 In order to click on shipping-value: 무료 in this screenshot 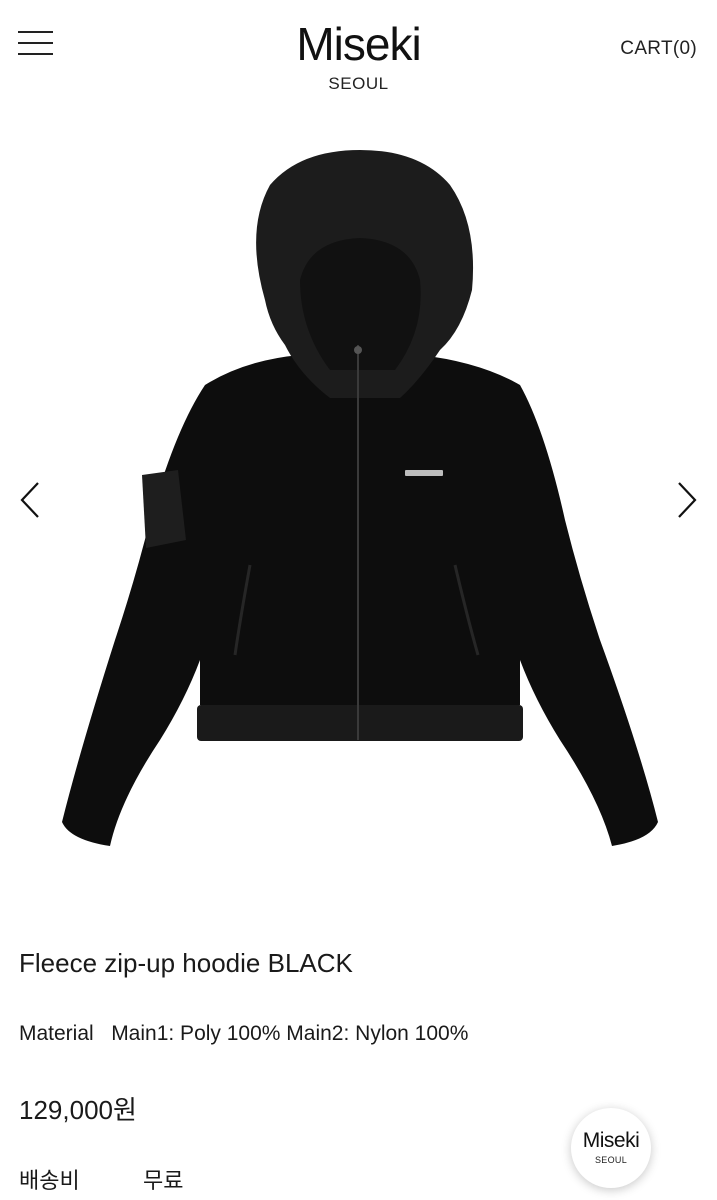, I will do `click(163, 1180)`.